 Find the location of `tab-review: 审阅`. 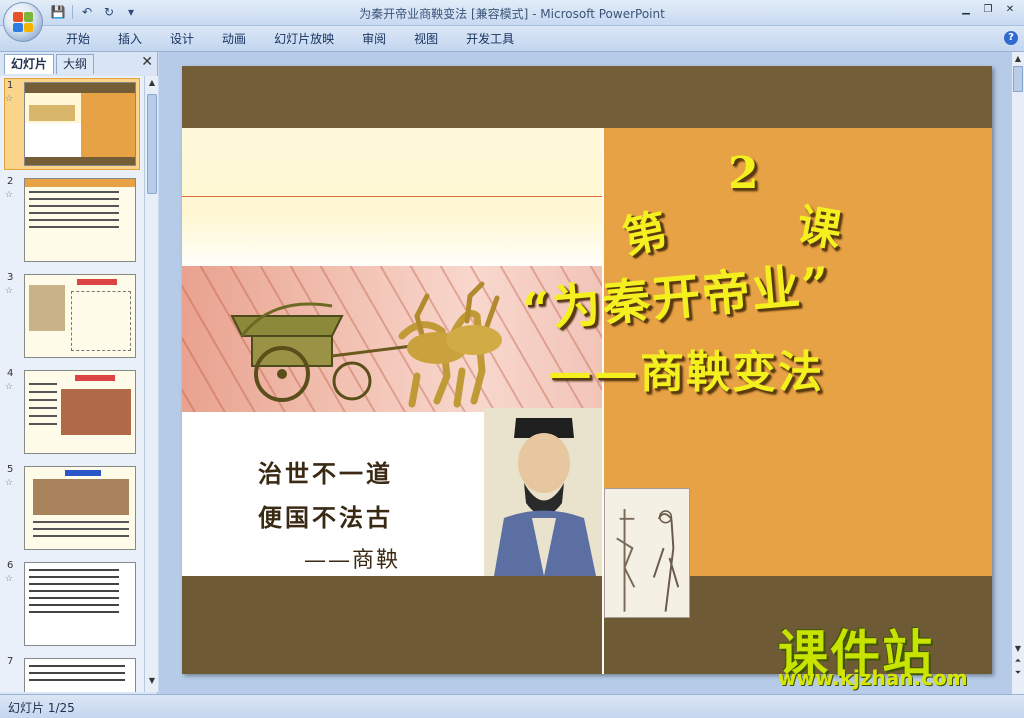

tab-review: 审阅 is located at coordinates (374, 39).